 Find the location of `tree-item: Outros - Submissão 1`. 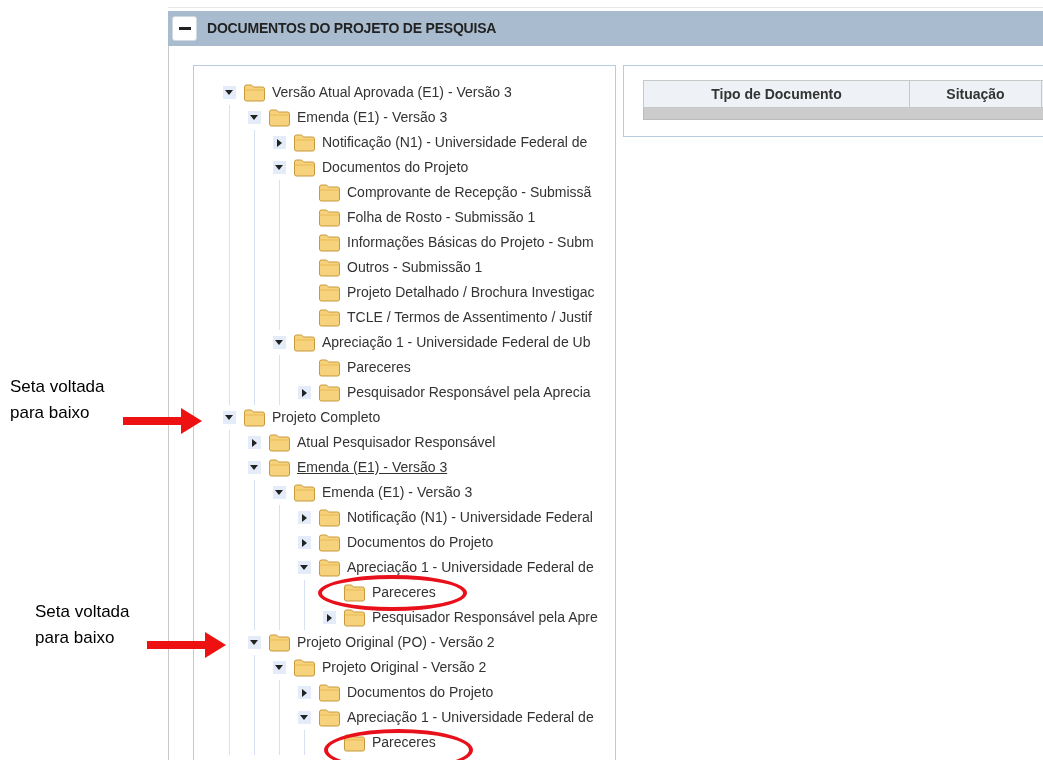

tree-item: Outros - Submissão 1 is located at coordinates (415, 267).